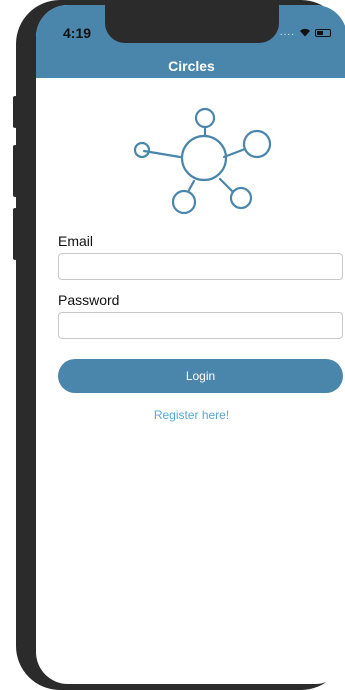 The height and width of the screenshot is (690, 345). I want to click on battery-icon, so click(323, 32).